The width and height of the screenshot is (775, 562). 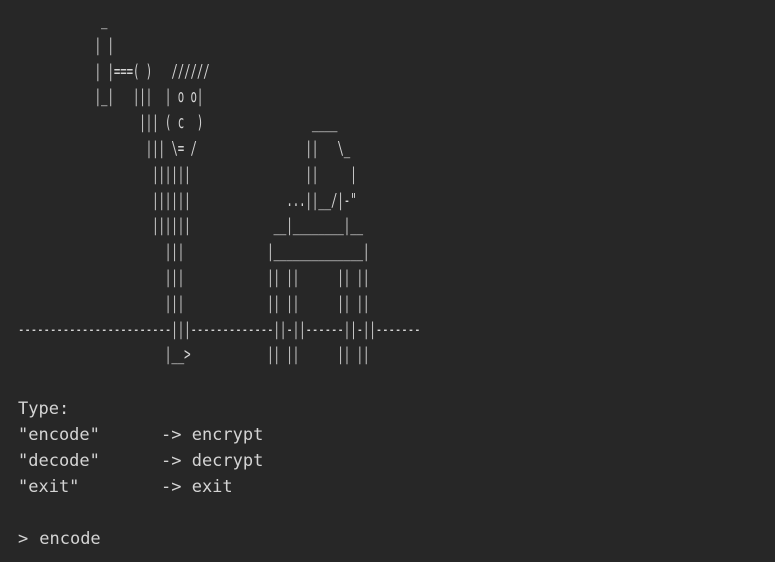 I want to click on command-prompt-line: > encode, so click(x=59, y=539).